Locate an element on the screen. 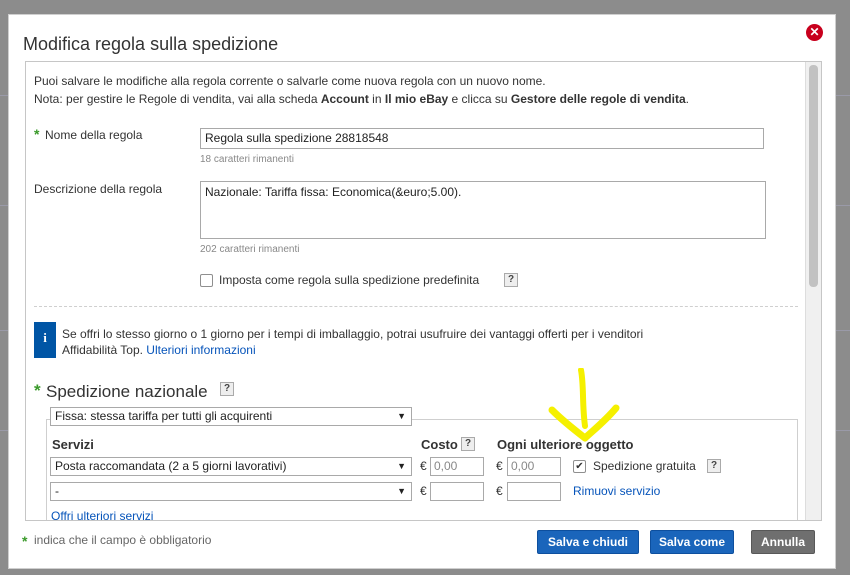 The image size is (850, 575). shipping-service-value-2: - is located at coordinates (57, 491).